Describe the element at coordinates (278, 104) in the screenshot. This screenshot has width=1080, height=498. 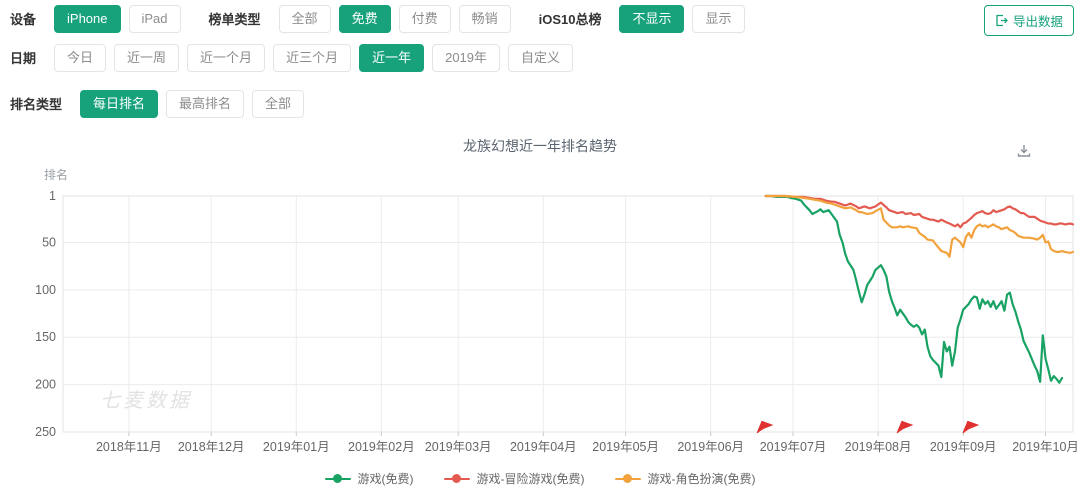
I see `rank-type-all-button: 全部` at that location.